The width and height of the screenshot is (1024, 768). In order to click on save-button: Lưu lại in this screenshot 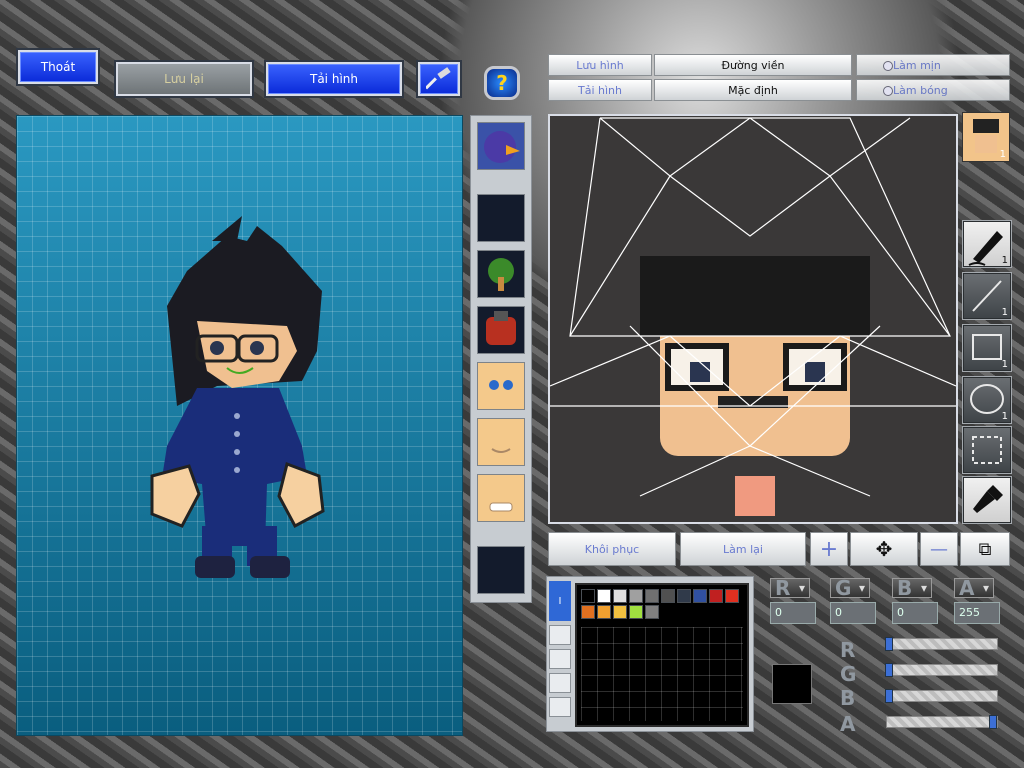, I will do `click(184, 79)`.